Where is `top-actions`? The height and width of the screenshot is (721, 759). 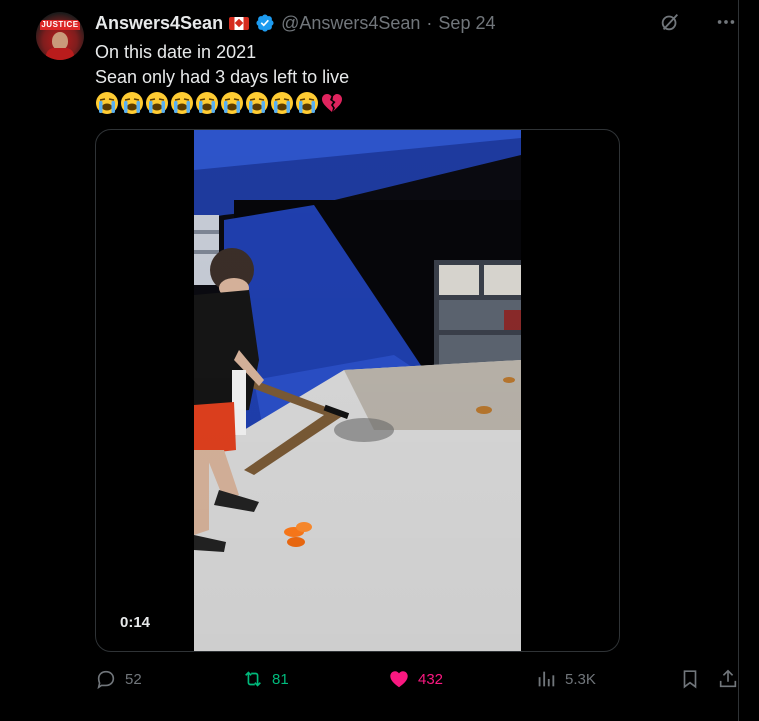
top-actions is located at coordinates (698, 22).